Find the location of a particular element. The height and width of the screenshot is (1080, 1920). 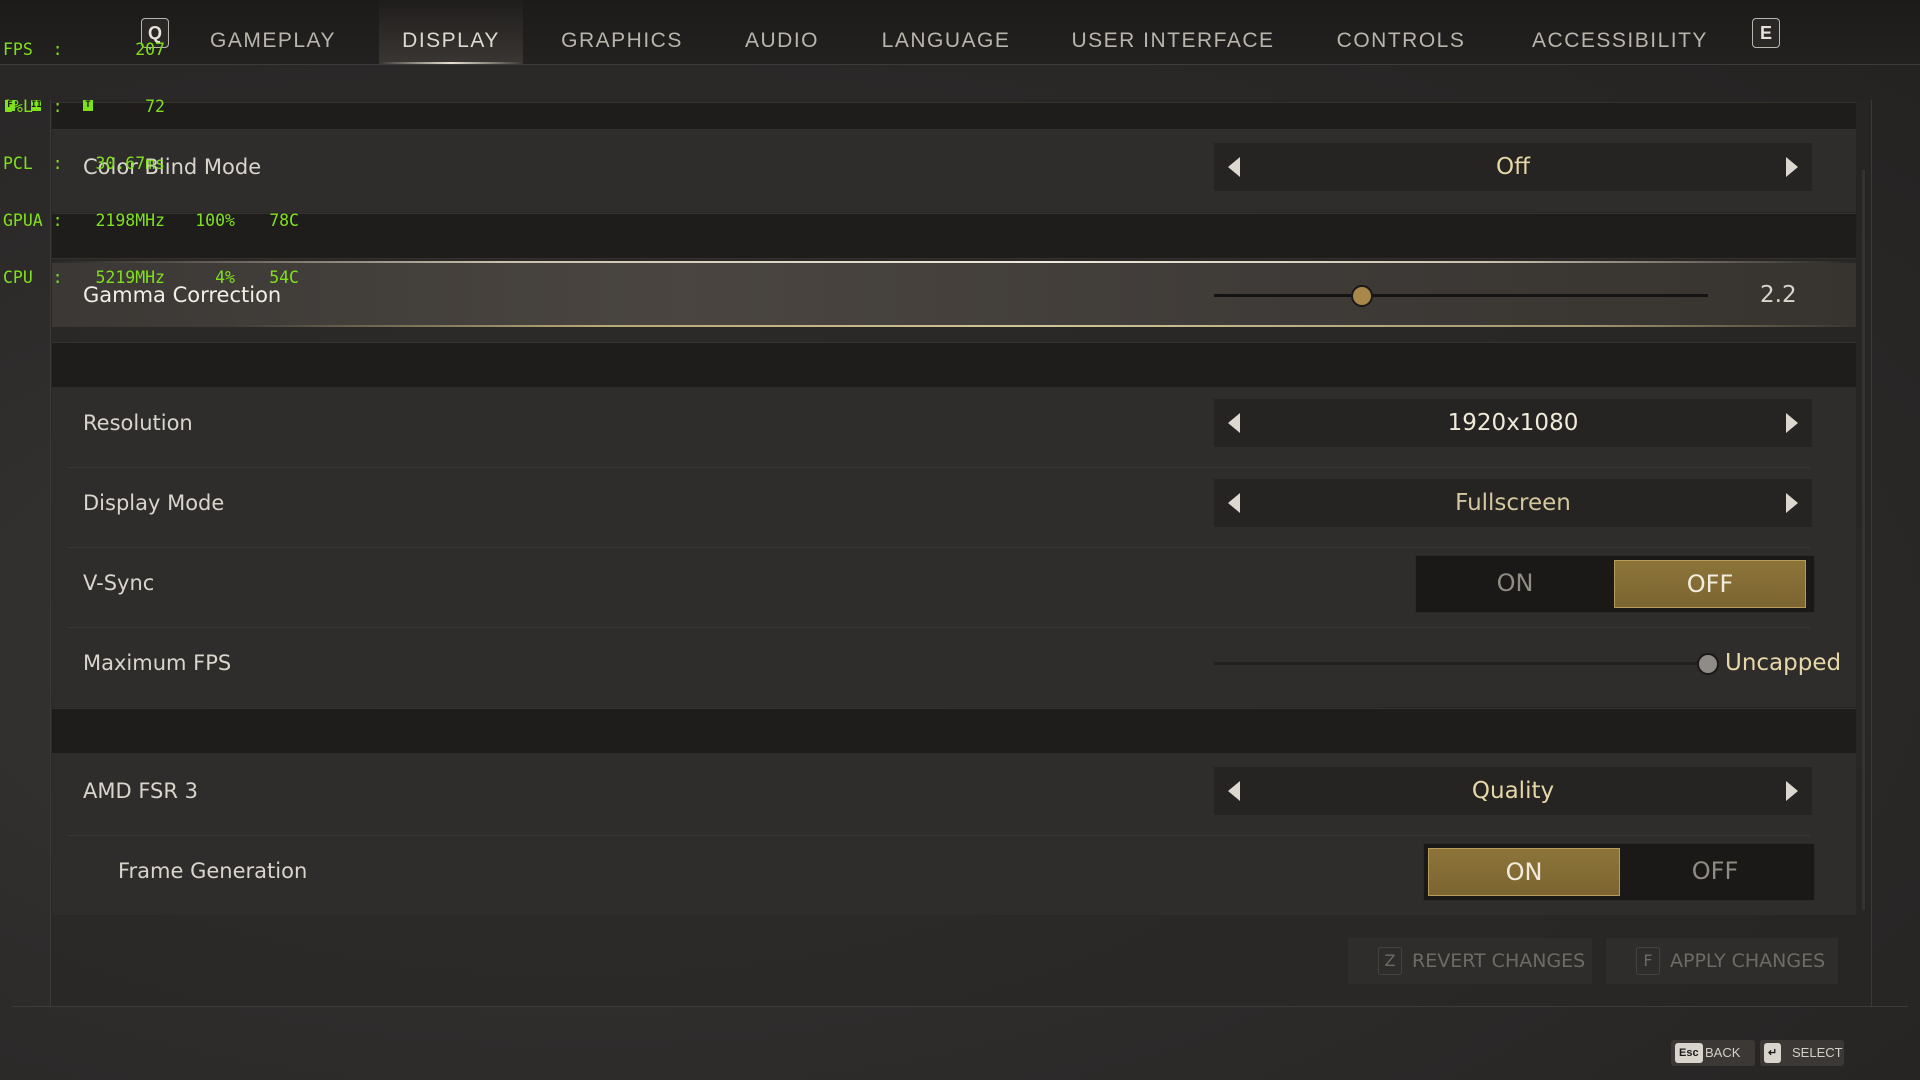

perf-row-cpu: CPU : 5219MHz 4% 54C is located at coordinates (151, 277).